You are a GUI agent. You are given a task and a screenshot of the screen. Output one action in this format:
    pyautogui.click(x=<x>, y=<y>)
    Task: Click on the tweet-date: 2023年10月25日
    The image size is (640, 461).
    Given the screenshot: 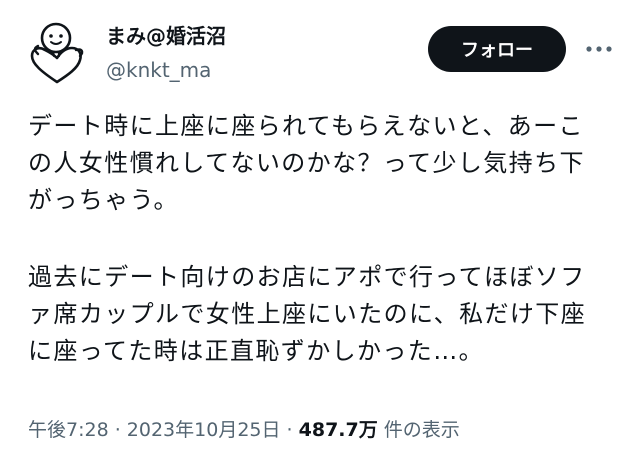 What is the action you would take?
    pyautogui.click(x=204, y=430)
    